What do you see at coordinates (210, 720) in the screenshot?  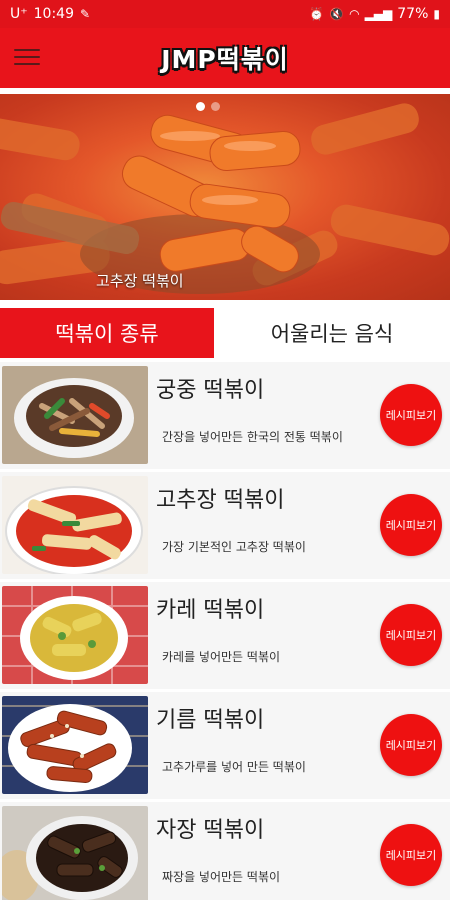 I see `item-title: 기름 떡볶이` at bounding box center [210, 720].